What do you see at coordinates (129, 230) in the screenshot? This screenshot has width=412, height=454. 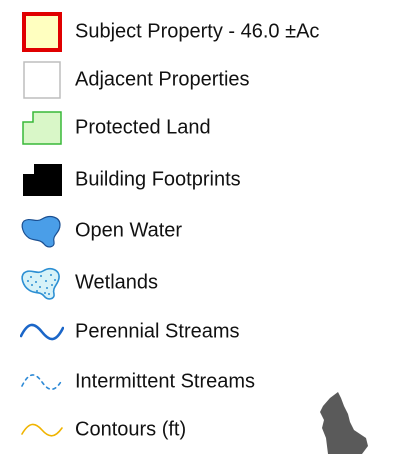 I see `legend-label: Open Water` at bounding box center [129, 230].